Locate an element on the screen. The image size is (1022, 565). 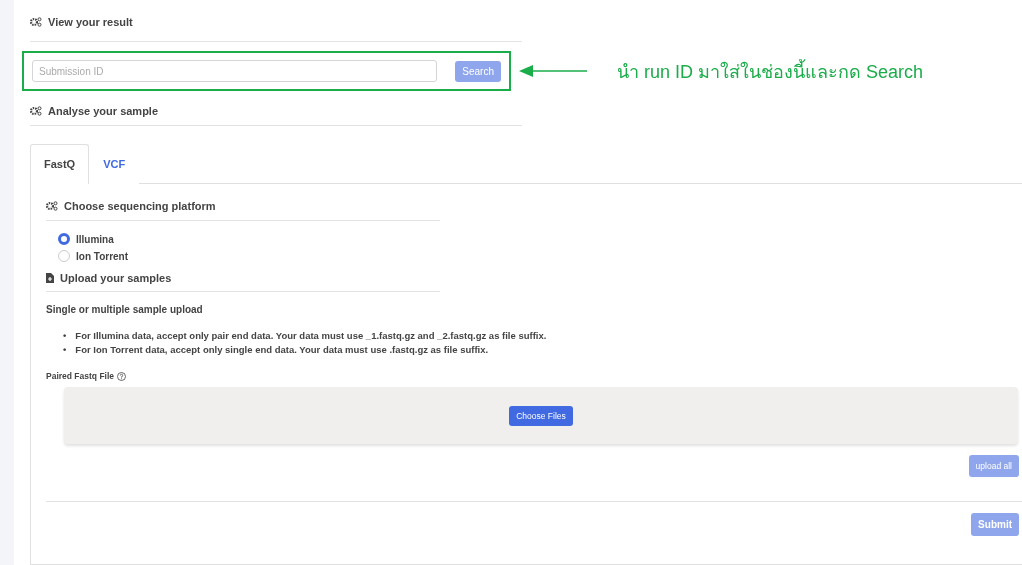
section-title: View your result is located at coordinates (90, 22).